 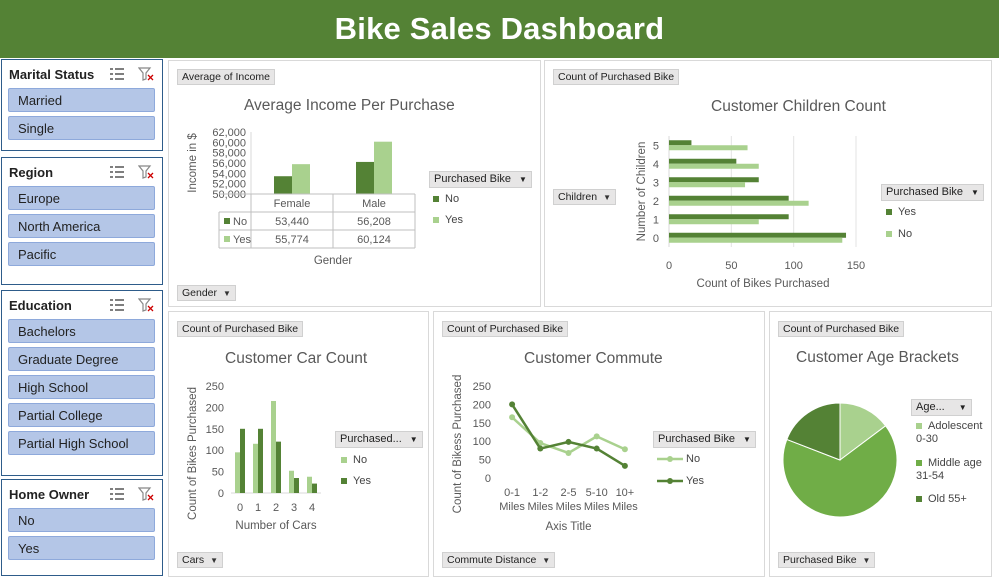 What do you see at coordinates (215, 430) in the screenshot?
I see `y-tick-label: 150` at bounding box center [215, 430].